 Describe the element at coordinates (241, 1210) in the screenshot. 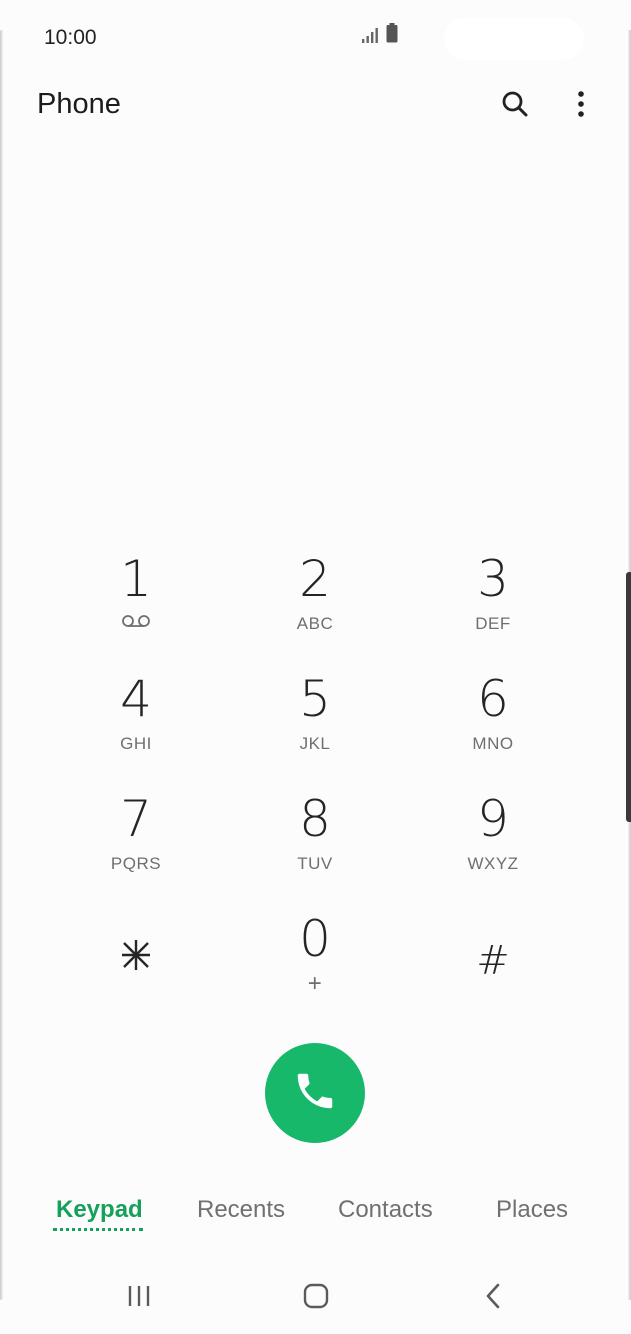

I see `tab-recents: Recents` at that location.